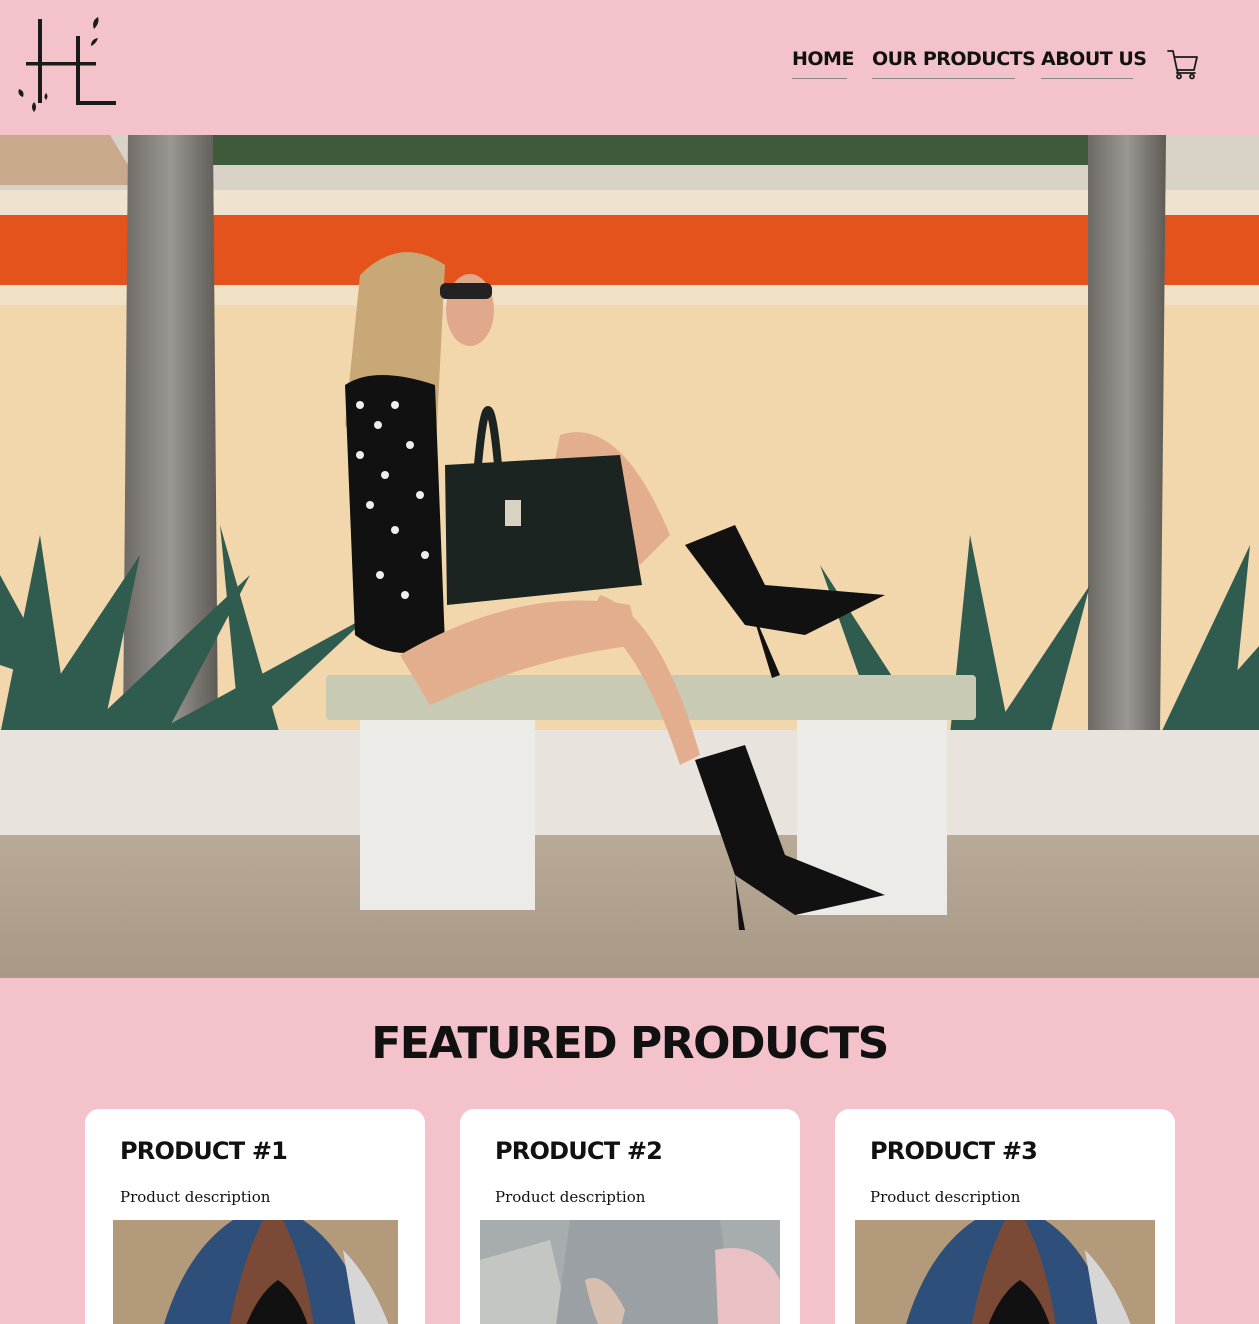 This screenshot has width=1259, height=1324. Describe the element at coordinates (954, 1151) in the screenshot. I see `product-title: PRODUCT #3` at that location.